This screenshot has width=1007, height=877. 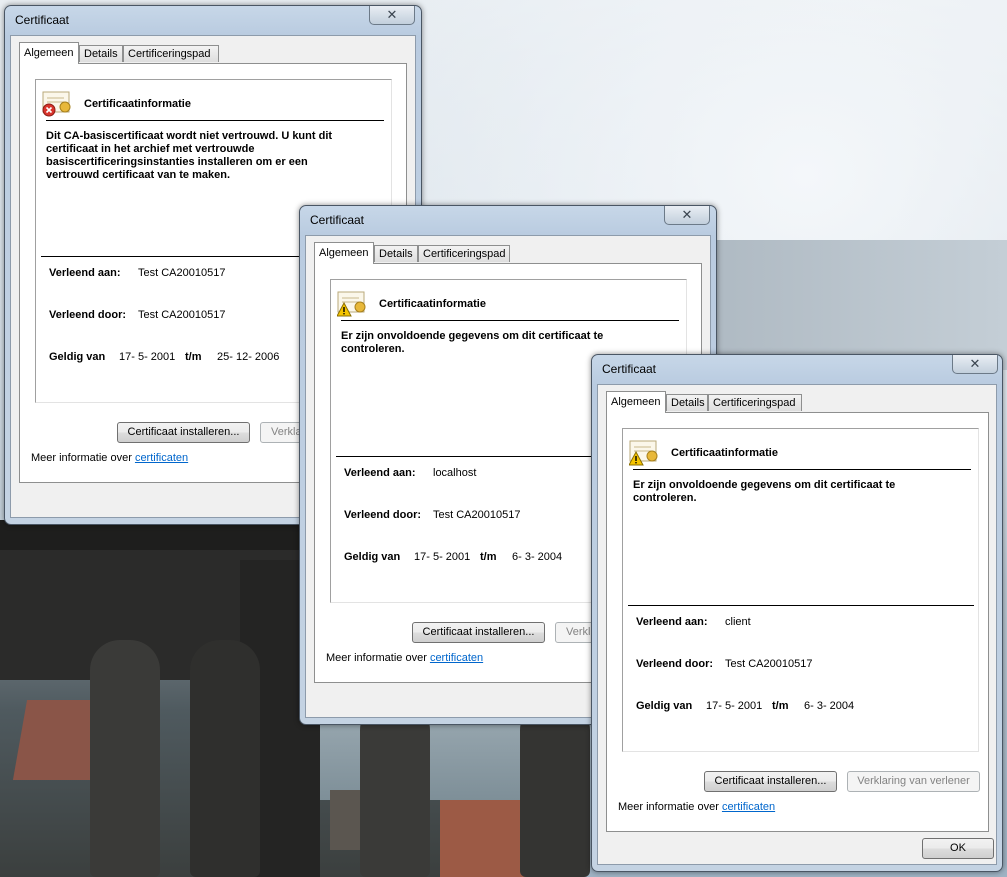 What do you see at coordinates (182, 273) in the screenshot?
I see `issued-to-value: Test CA20010517` at bounding box center [182, 273].